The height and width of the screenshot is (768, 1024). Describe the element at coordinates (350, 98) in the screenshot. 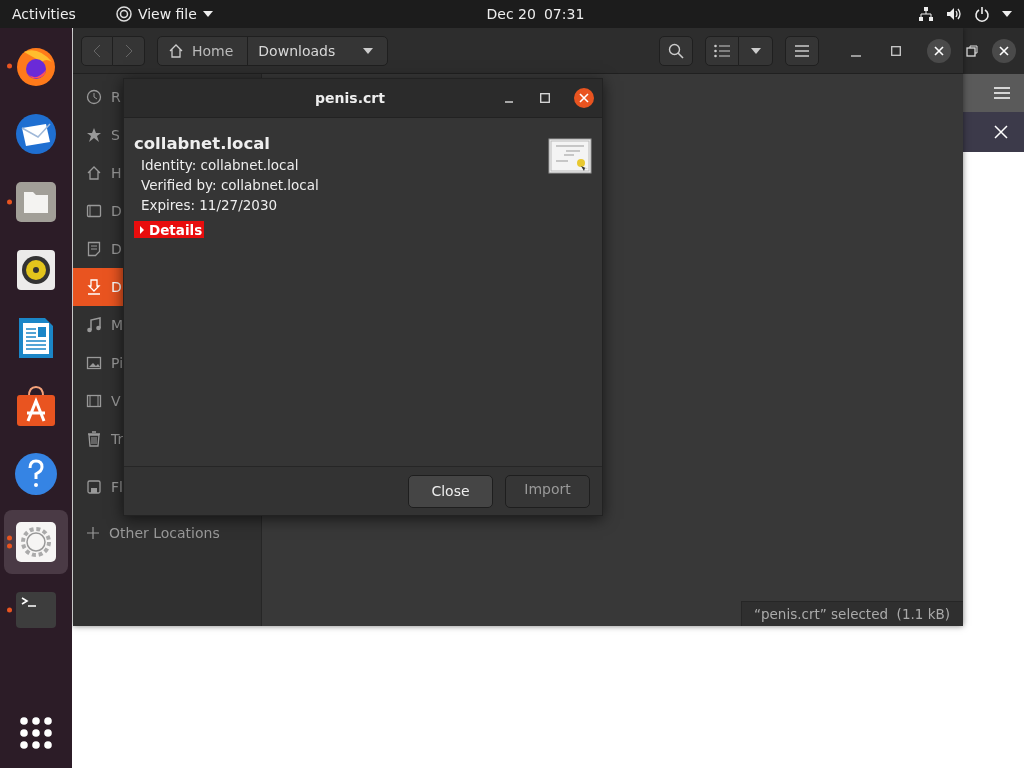

I see `dialog-title: penis.crt` at that location.